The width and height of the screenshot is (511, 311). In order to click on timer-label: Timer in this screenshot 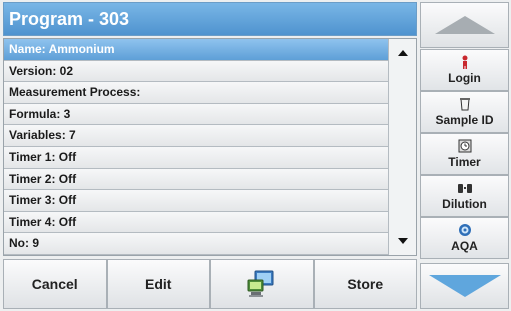, I will do `click(464, 162)`.